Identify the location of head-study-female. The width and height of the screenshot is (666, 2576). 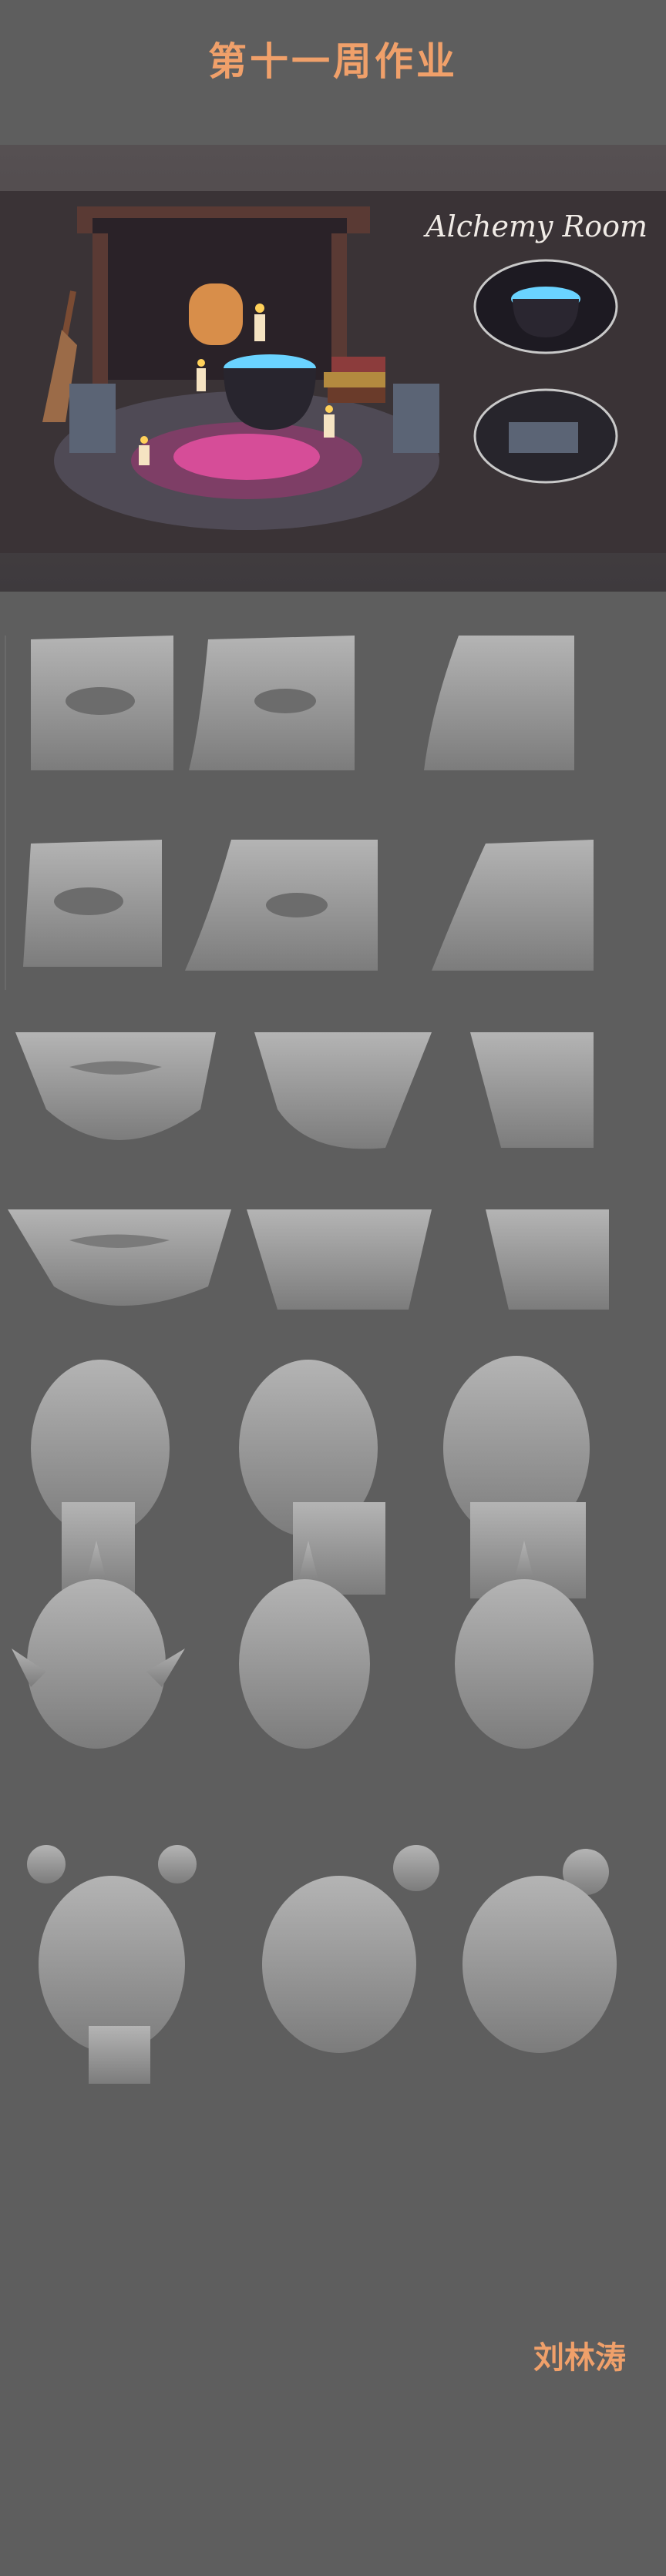
(322, 1964).